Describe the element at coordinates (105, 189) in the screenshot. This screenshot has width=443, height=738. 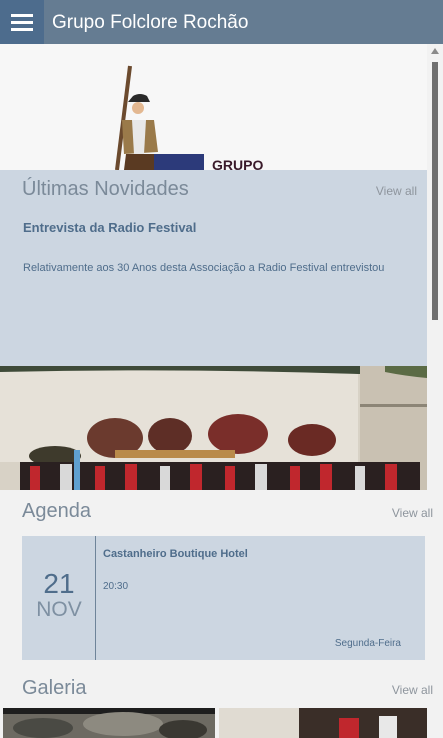
I see `news-heading: Últimas Novidades` at that location.